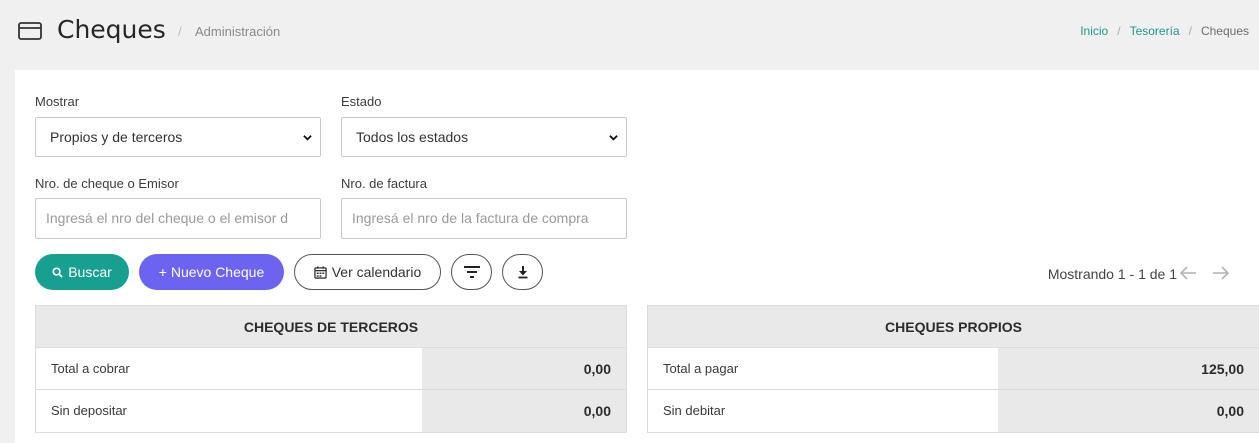  What do you see at coordinates (90, 272) in the screenshot?
I see `search-button-label: Buscar` at bounding box center [90, 272].